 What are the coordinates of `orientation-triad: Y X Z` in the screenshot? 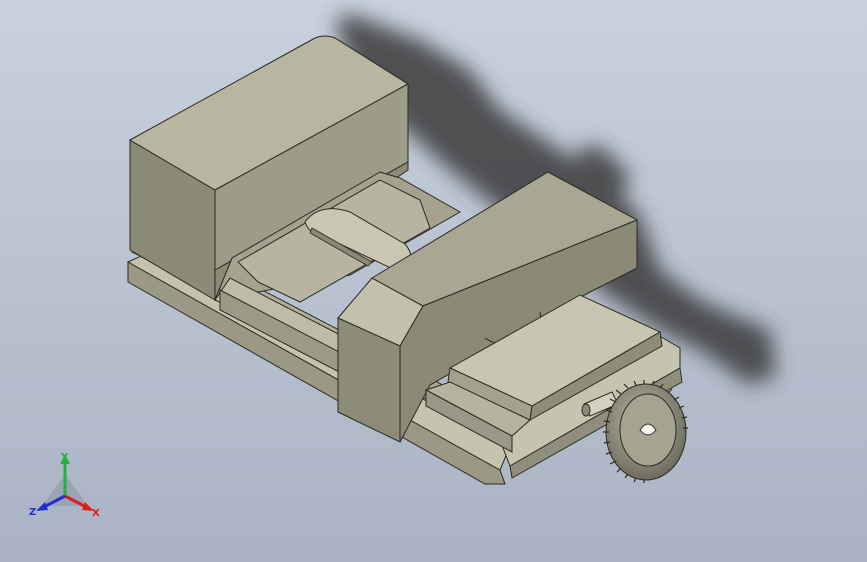 It's located at (65, 485).